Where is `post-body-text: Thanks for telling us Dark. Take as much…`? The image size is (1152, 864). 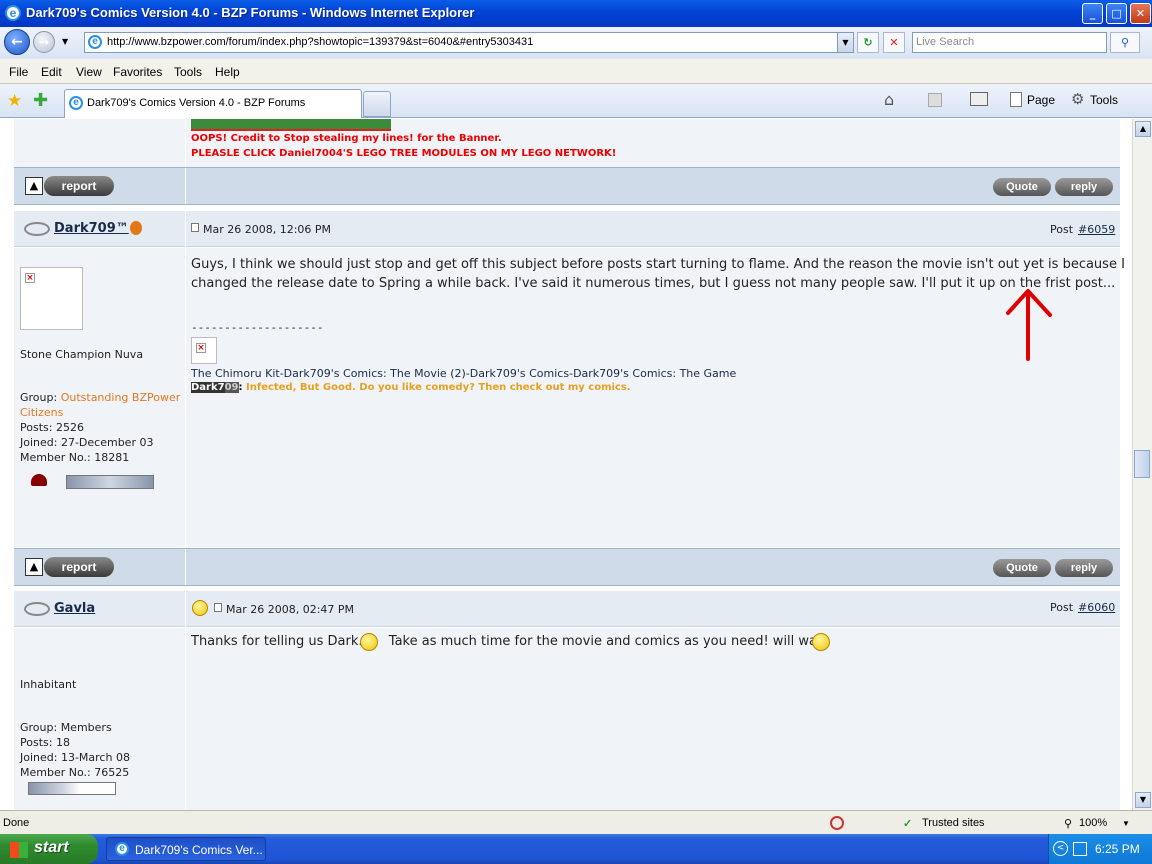
post-body-text: Thanks for telling us Dark. Take as much… is located at coordinates (510, 641).